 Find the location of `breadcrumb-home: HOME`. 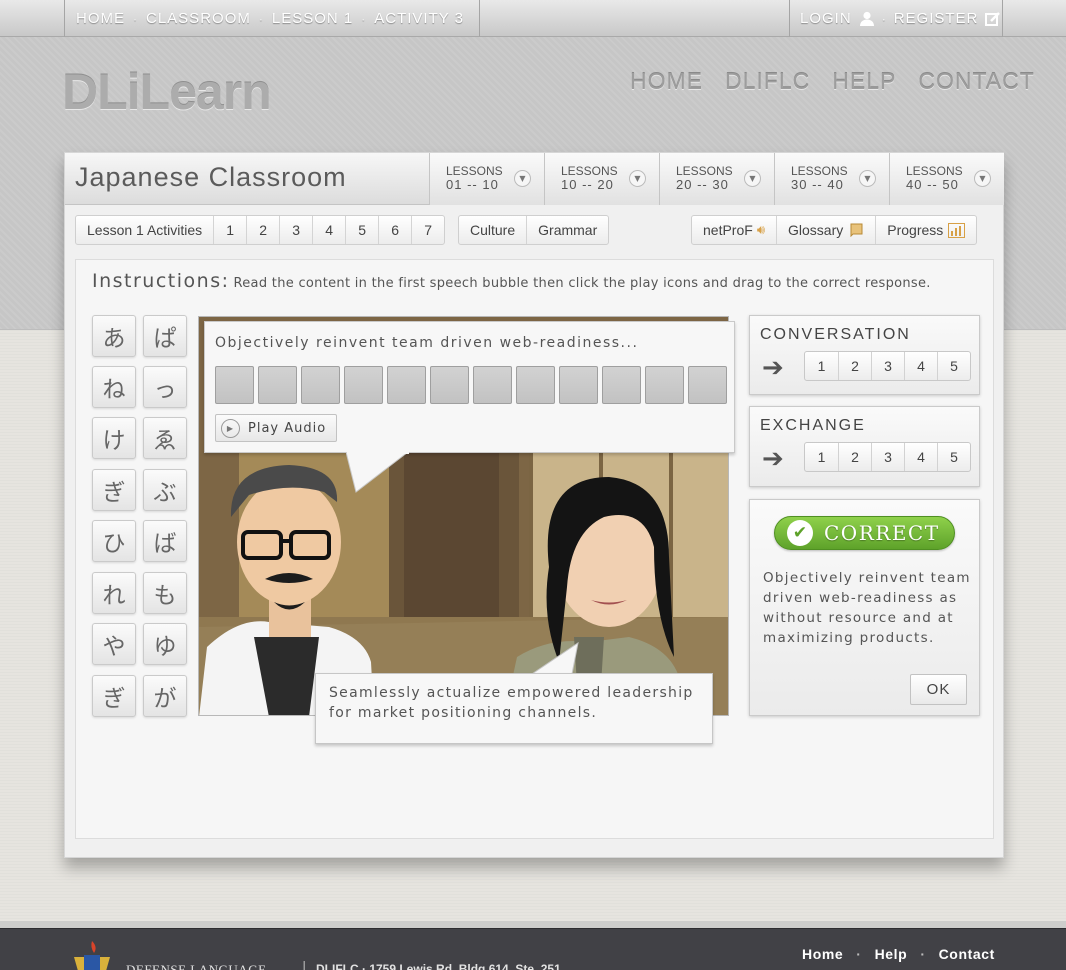

breadcrumb-home: HOME is located at coordinates (100, 18).